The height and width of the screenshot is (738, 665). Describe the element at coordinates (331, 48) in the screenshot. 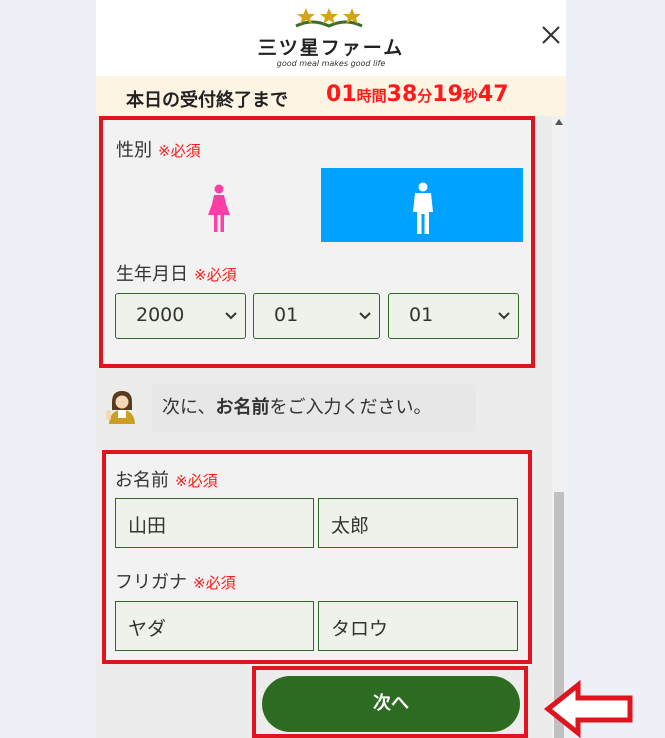

I see `brand-name: 三ツ星ファーム` at that location.